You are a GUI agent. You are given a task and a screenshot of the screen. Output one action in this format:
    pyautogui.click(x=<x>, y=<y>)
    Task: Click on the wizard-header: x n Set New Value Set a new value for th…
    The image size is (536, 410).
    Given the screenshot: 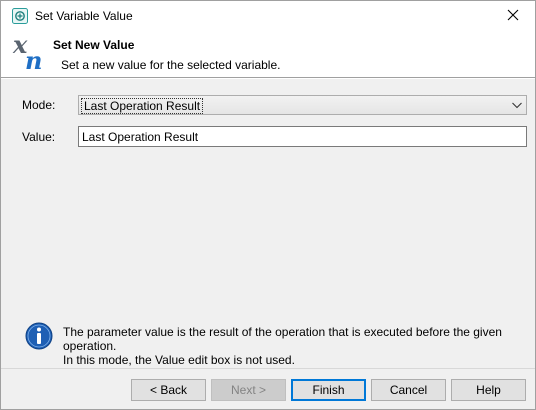 What is the action you would take?
    pyautogui.click(x=268, y=53)
    